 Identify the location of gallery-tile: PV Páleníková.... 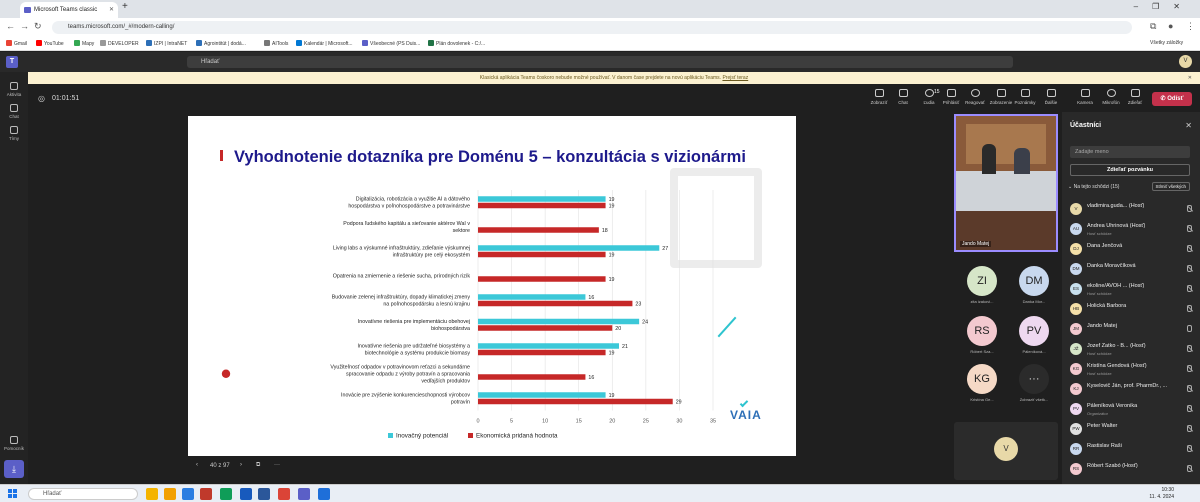
(1034, 340).